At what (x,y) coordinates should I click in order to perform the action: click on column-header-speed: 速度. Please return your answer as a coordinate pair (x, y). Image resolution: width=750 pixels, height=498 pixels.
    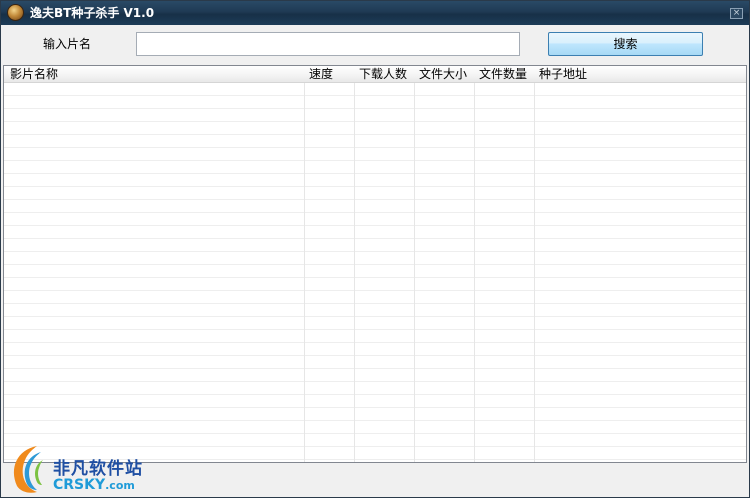
    Looking at the image, I should click on (319, 74).